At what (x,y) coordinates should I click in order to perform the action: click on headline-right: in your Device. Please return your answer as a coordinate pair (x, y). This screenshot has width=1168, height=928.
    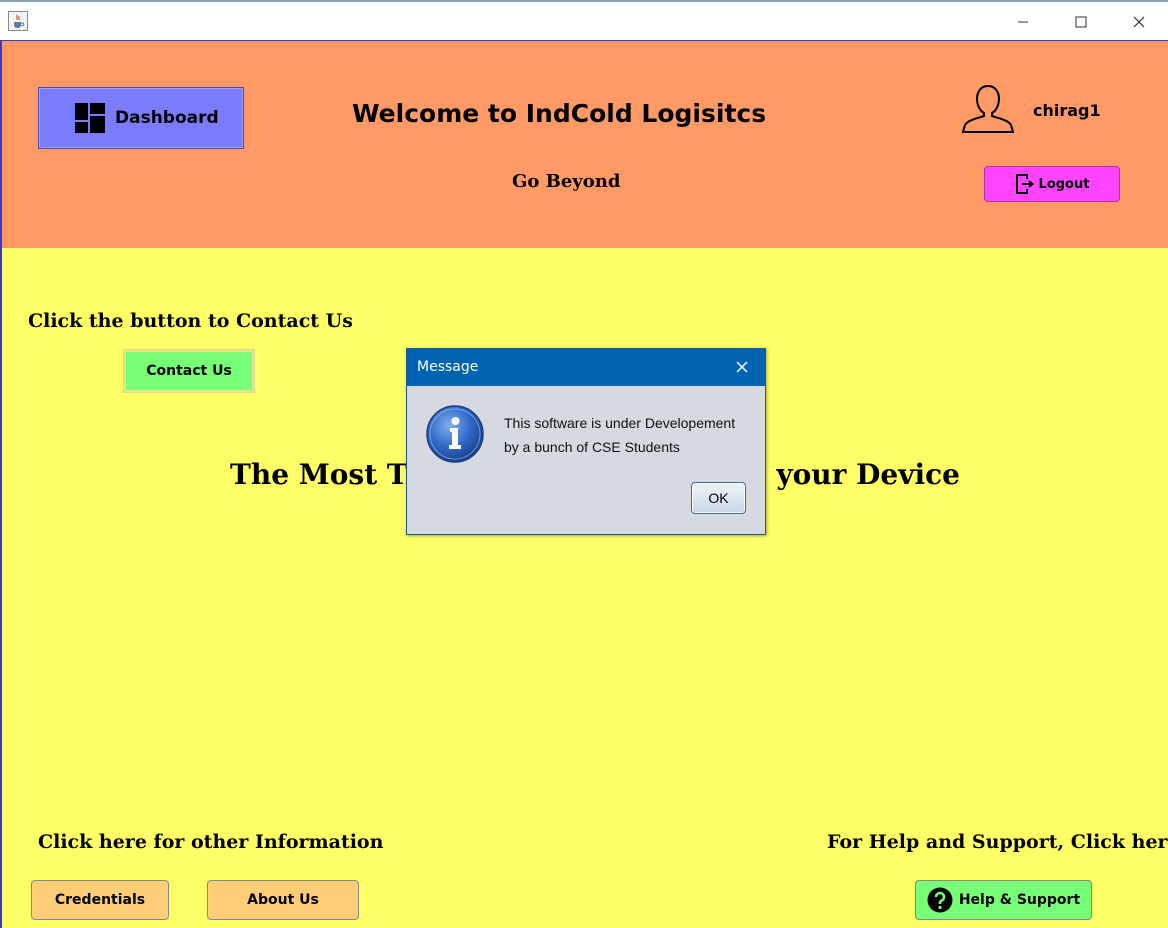
    Looking at the image, I should click on (847, 474).